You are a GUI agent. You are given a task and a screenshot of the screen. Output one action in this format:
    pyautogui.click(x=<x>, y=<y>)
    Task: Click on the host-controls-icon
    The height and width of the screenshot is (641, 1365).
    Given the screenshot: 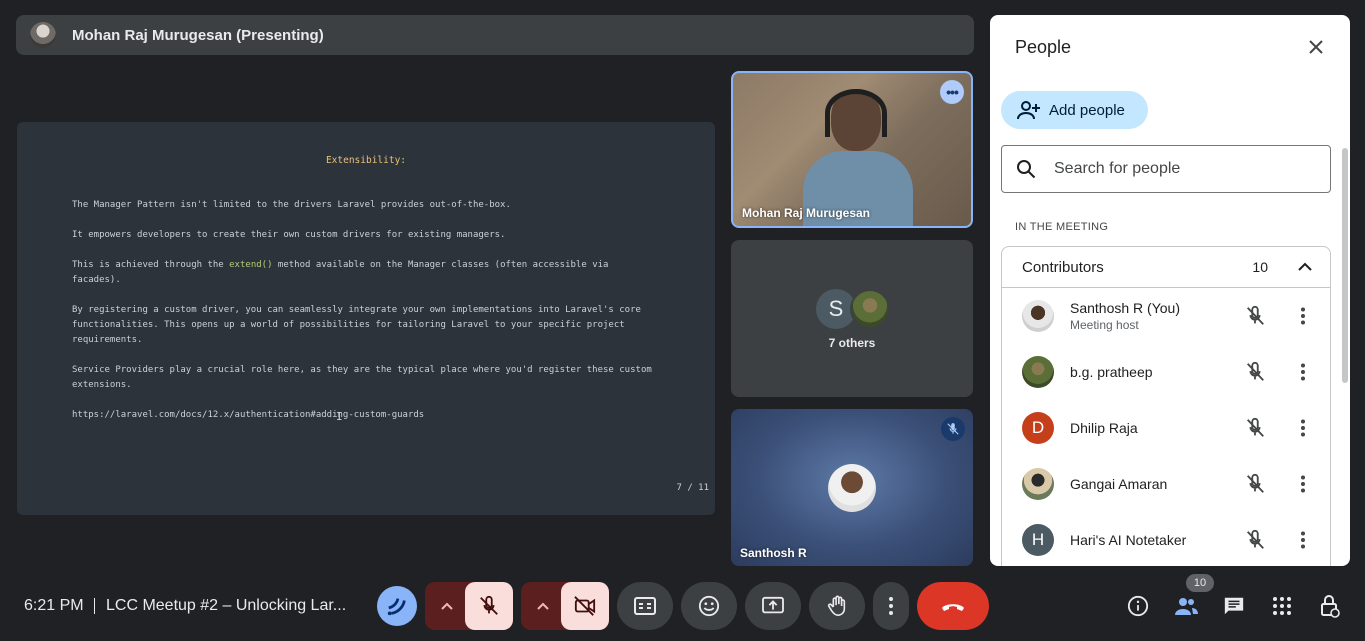 What is the action you would take?
    pyautogui.click(x=1330, y=606)
    